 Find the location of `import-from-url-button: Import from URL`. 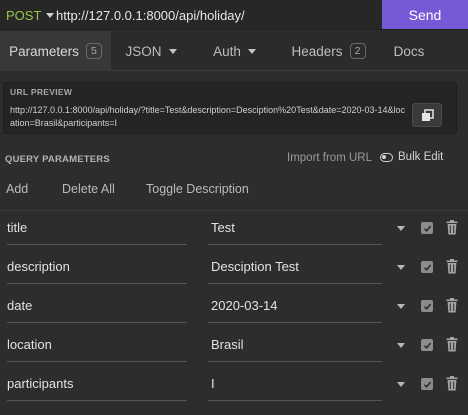

import-from-url-button: Import from URL is located at coordinates (329, 158).